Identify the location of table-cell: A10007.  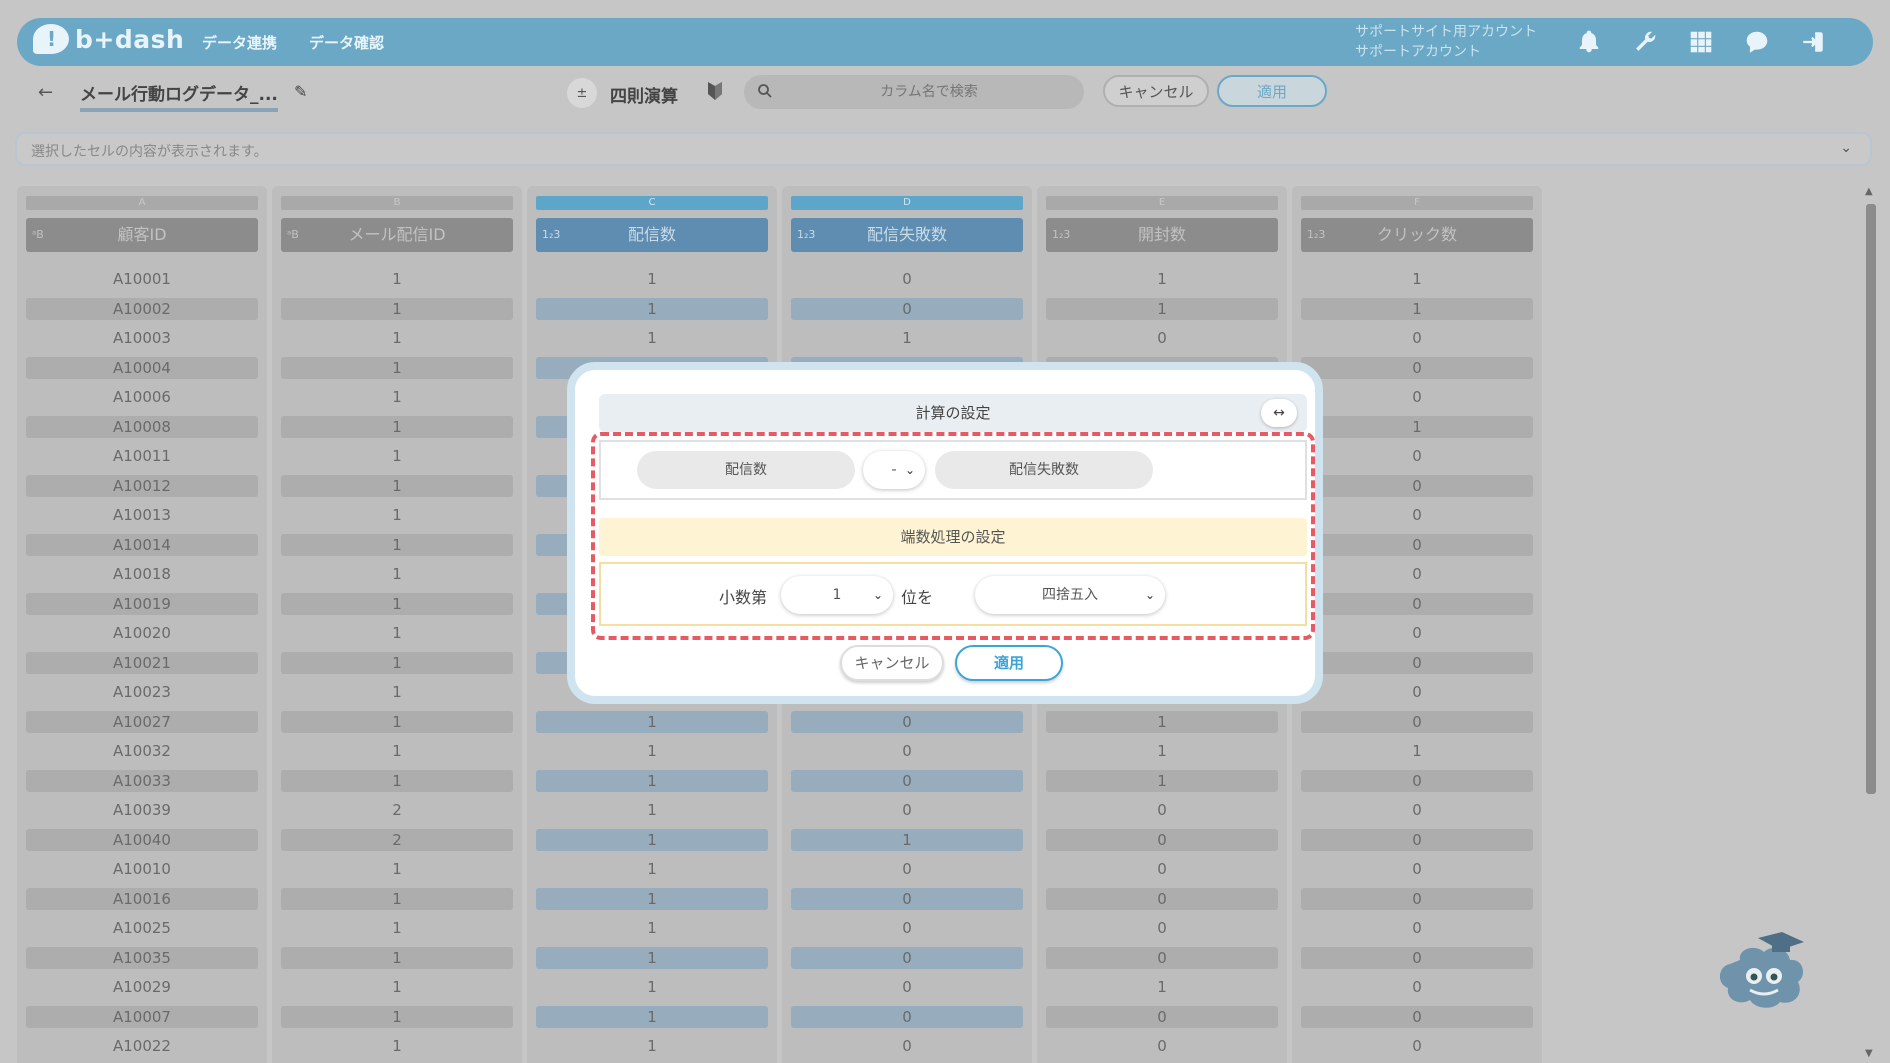
(142, 1016).